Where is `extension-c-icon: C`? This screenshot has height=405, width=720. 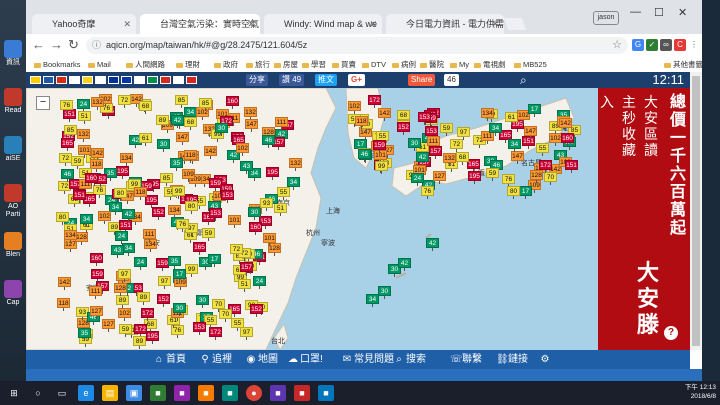
extension-c-icon: C is located at coordinates (680, 45).